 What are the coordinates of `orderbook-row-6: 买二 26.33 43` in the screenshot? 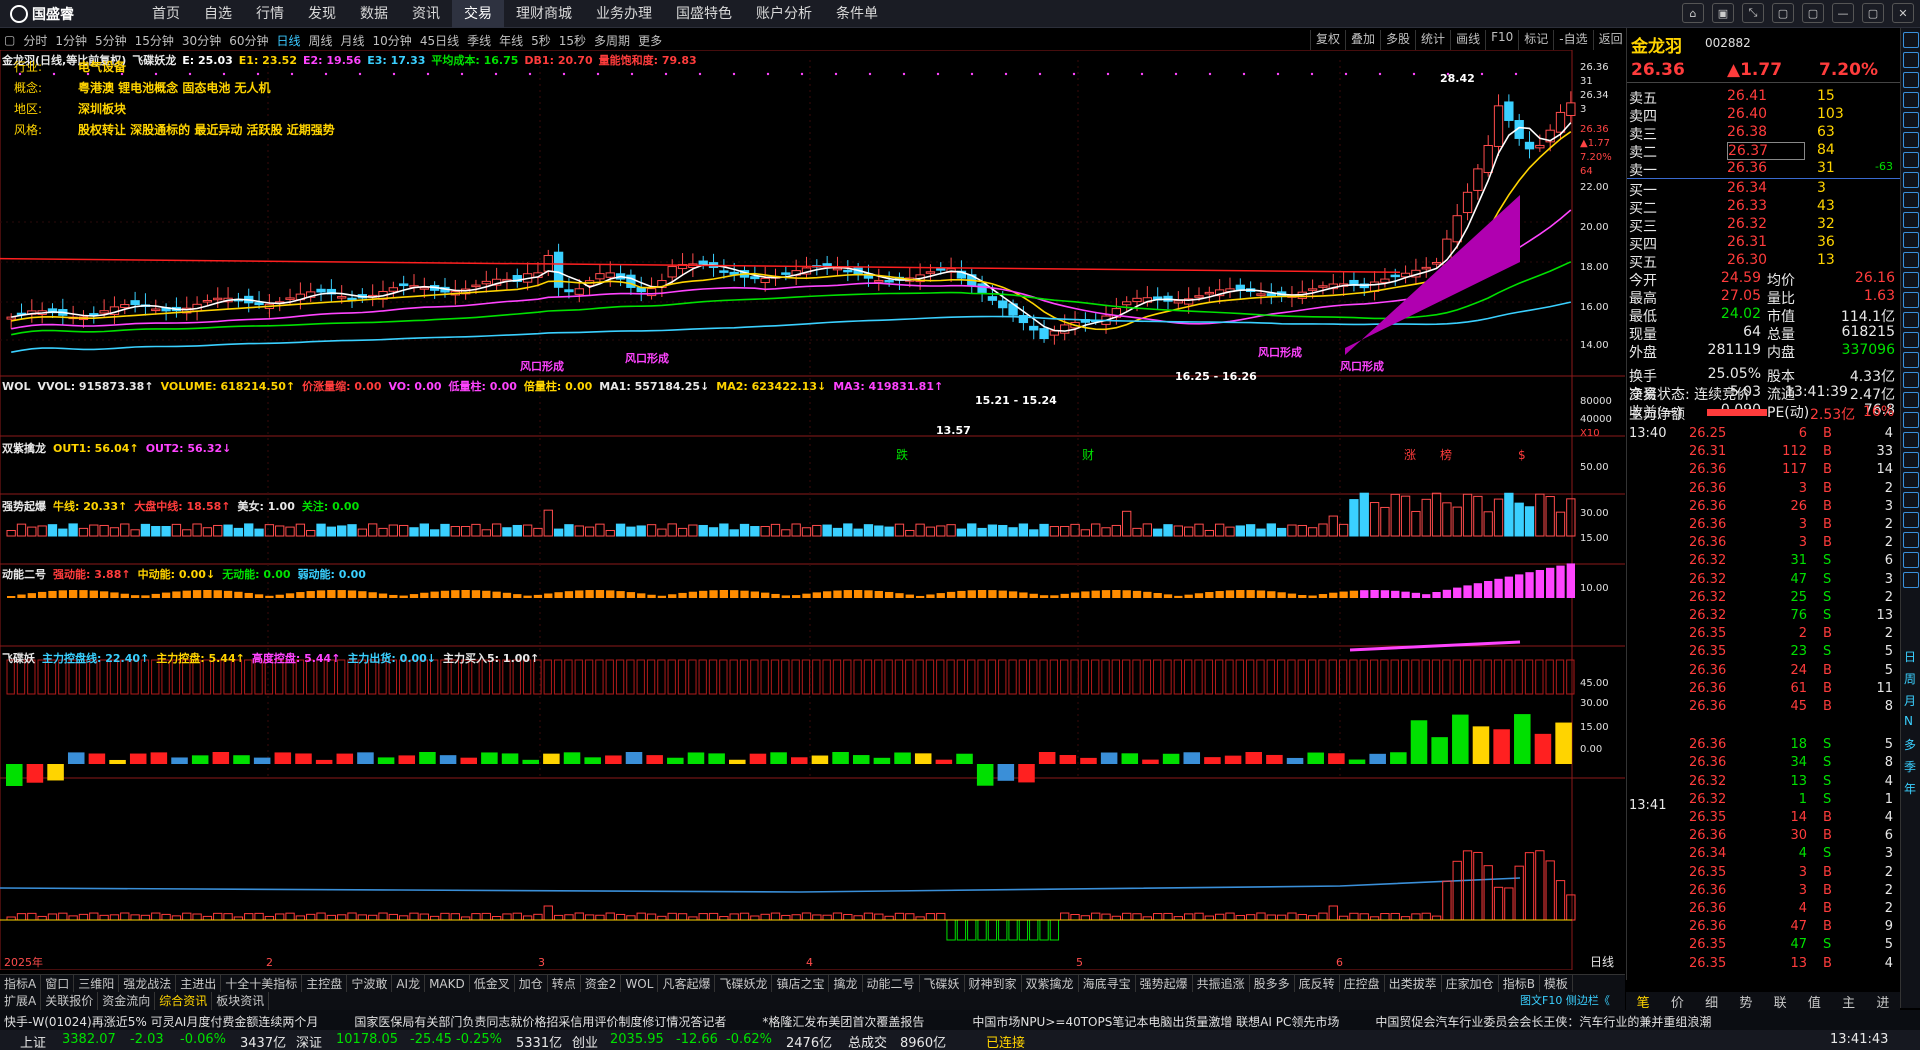 It's located at (1764, 207).